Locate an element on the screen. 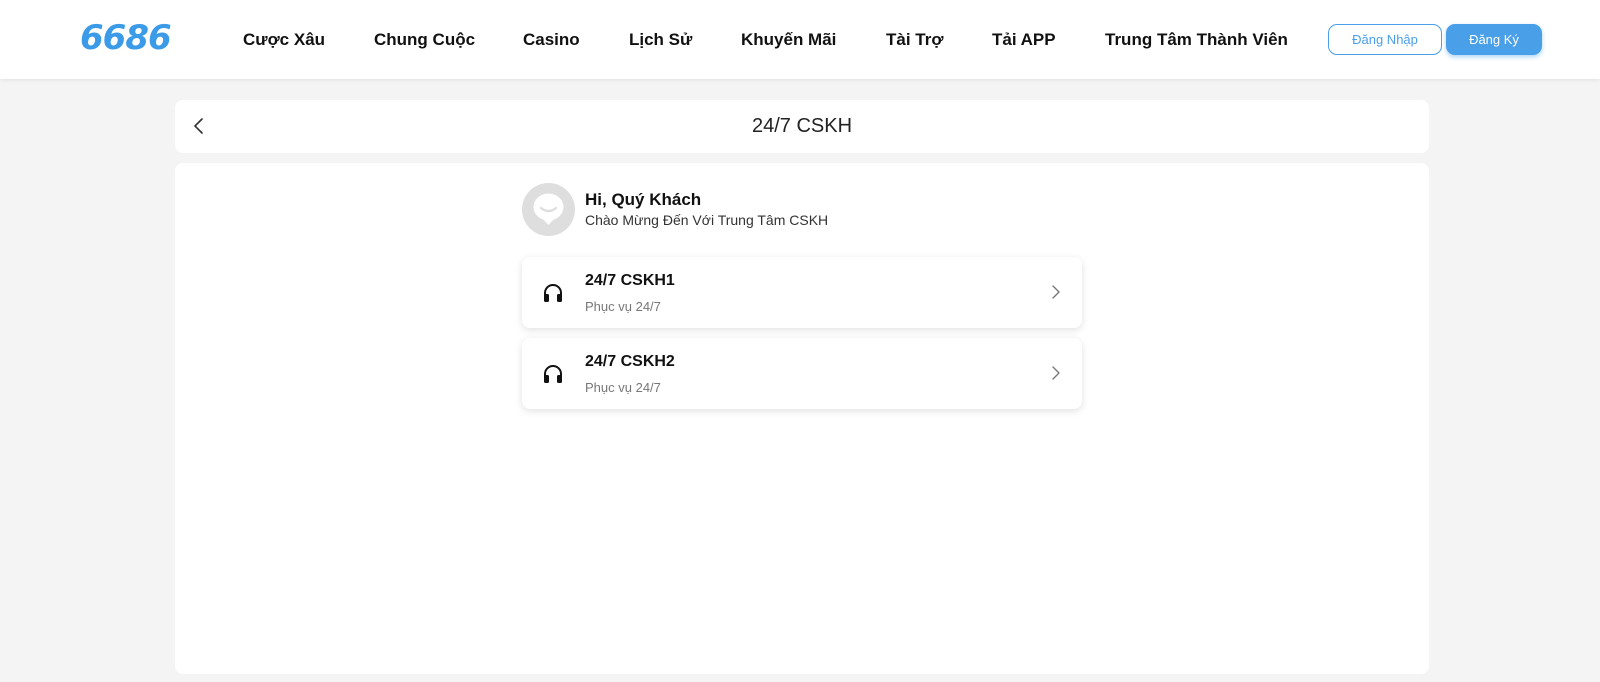  service-name: 24/7 CSKH2 is located at coordinates (630, 361).